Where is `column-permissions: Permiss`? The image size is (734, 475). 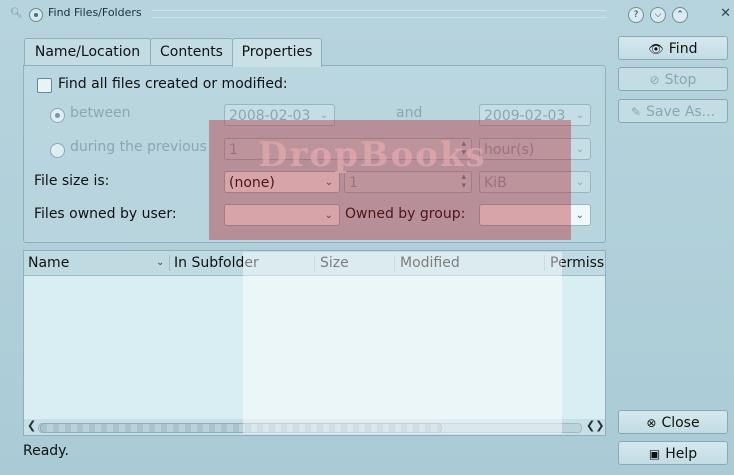 column-permissions: Permiss is located at coordinates (577, 263).